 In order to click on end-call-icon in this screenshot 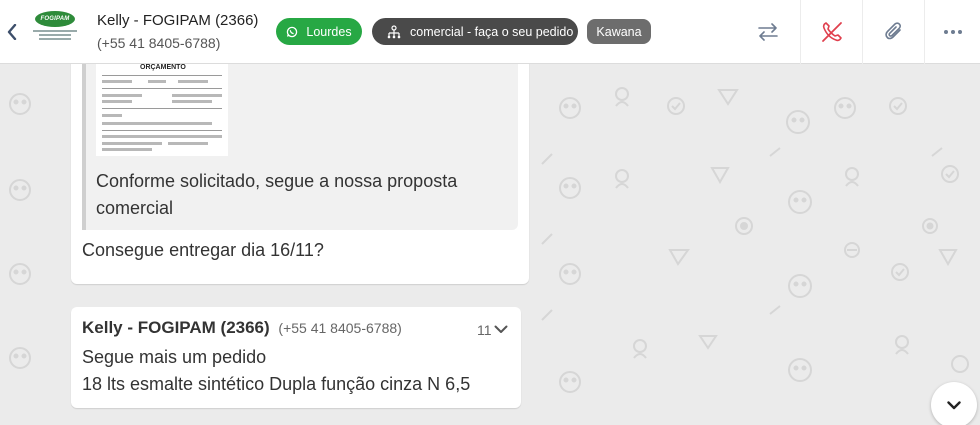, I will do `click(831, 32)`.